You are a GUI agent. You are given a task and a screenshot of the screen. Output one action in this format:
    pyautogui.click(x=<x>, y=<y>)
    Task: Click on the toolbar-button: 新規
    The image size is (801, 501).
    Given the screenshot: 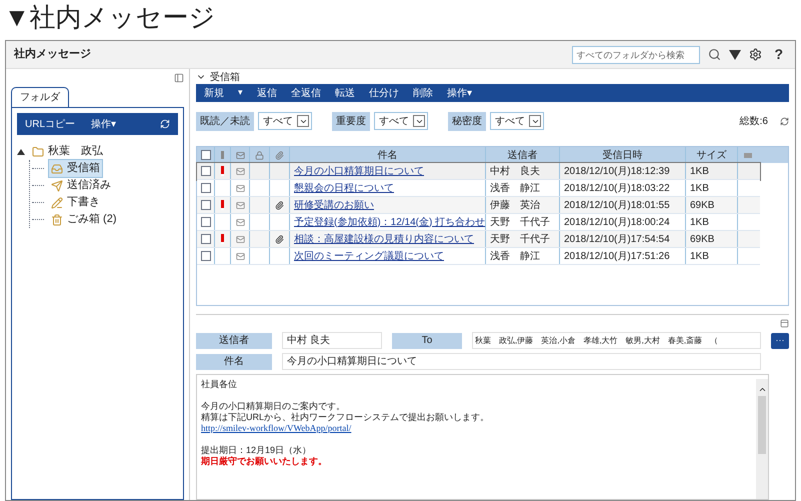 What is the action you would take?
    pyautogui.click(x=214, y=93)
    